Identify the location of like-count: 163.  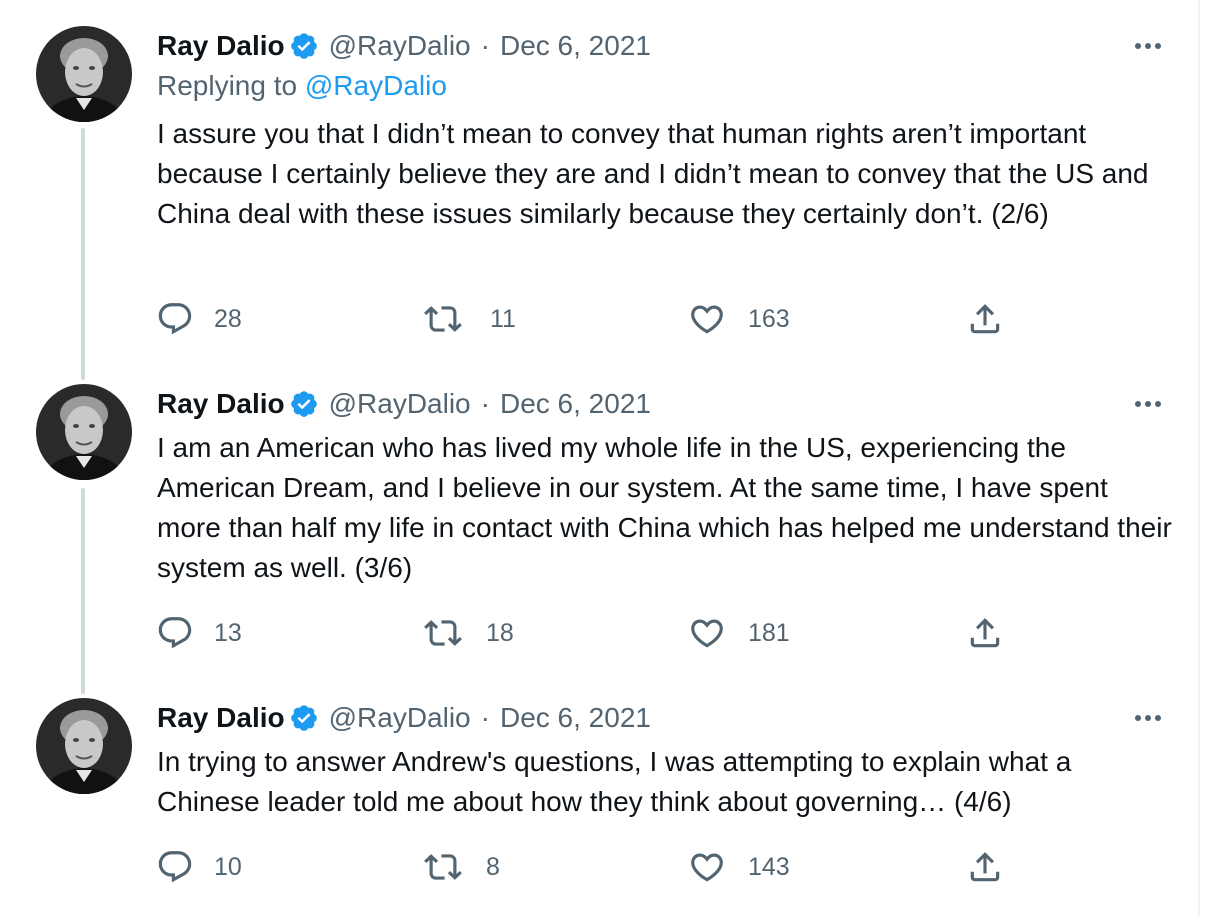
(769, 318).